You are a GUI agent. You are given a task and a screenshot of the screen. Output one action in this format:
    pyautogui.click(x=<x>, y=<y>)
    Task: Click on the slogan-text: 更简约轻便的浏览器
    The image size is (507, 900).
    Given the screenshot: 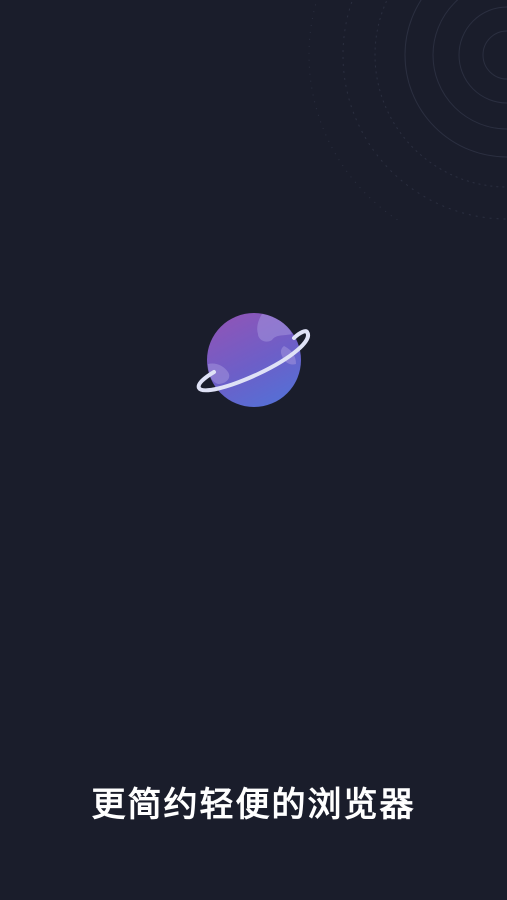 What is the action you would take?
    pyautogui.click(x=253, y=805)
    